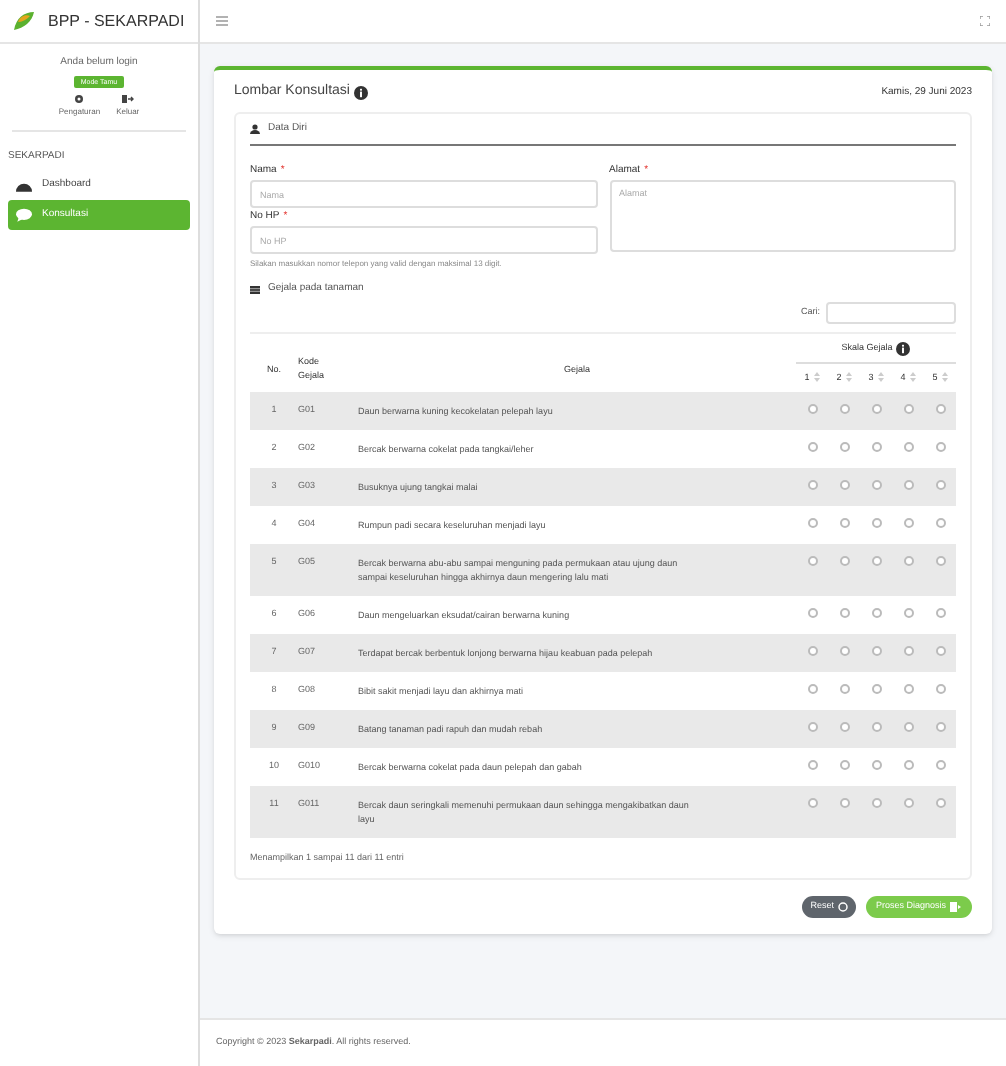 The height and width of the screenshot is (1066, 1006). Describe the element at coordinates (985, 21) in the screenshot. I see `fullscreen-icon` at that location.